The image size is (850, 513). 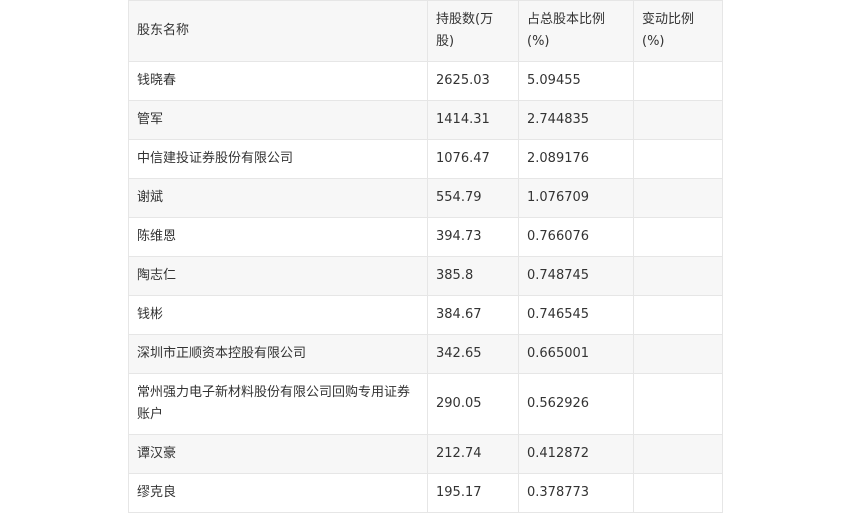 I want to click on table-row: 钱晓春 2625.03 5.09455, so click(x=425, y=81).